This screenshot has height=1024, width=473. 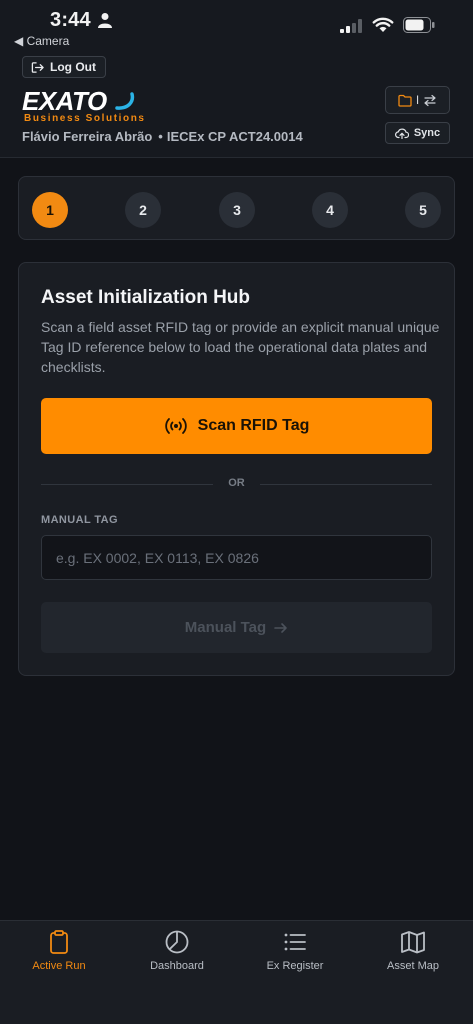 I want to click on divider-line-right, so click(x=346, y=484).